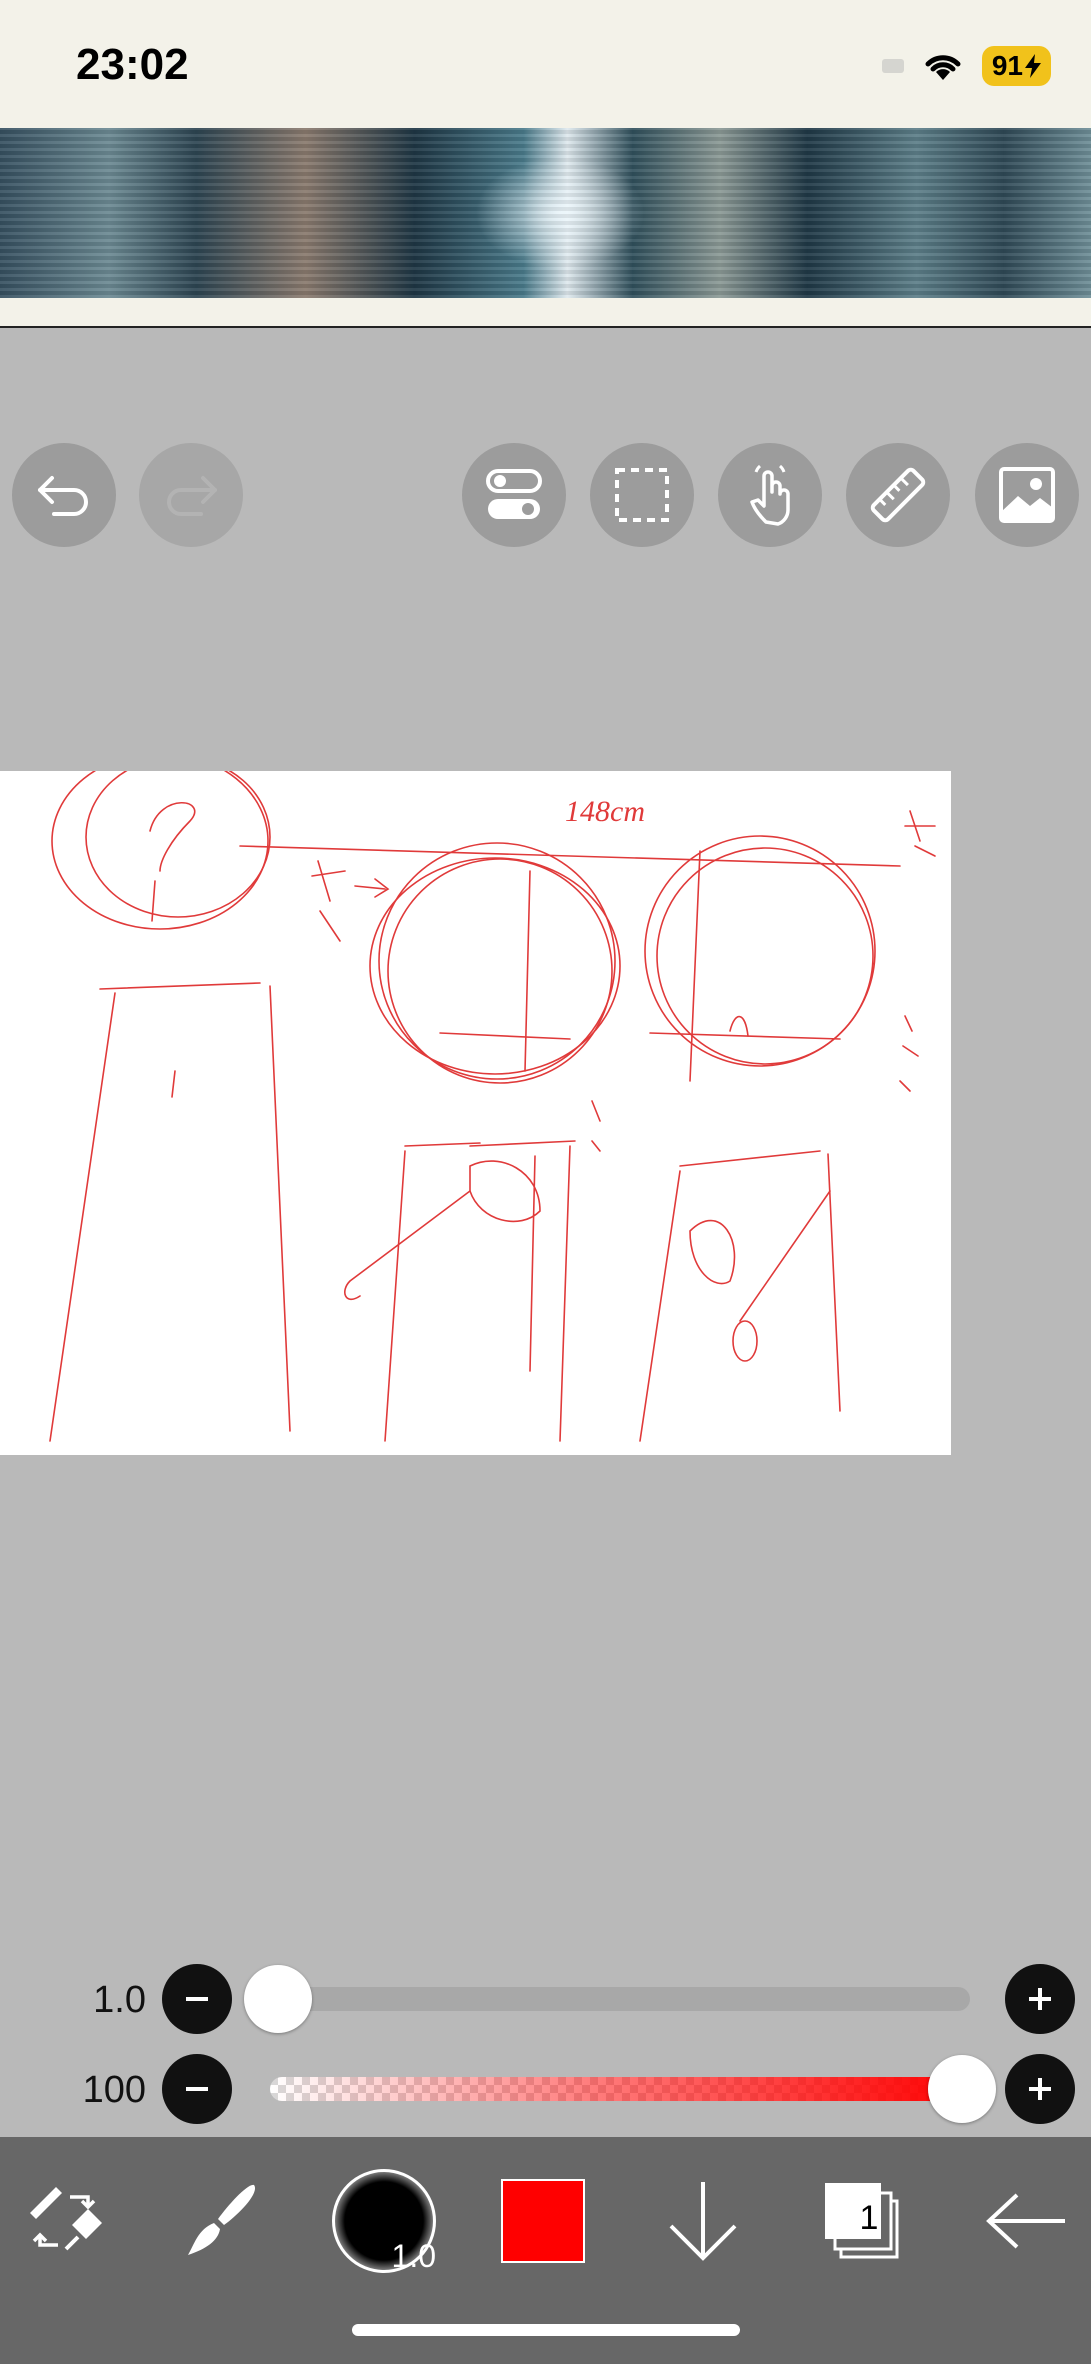 Image resolution: width=1091 pixels, height=2364 pixels. Describe the element at coordinates (1007, 65) in the screenshot. I see `battery-level: 91` at that location.